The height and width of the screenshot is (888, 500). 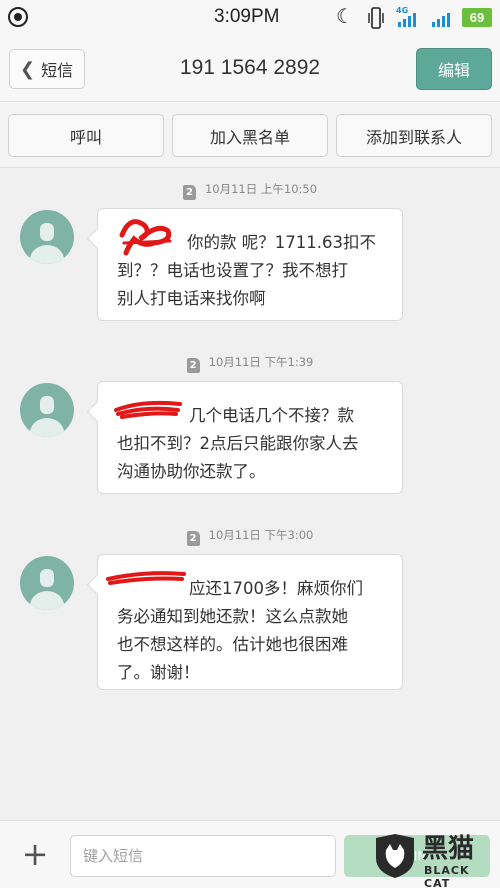 I want to click on edit-button: 编辑, so click(x=454, y=69).